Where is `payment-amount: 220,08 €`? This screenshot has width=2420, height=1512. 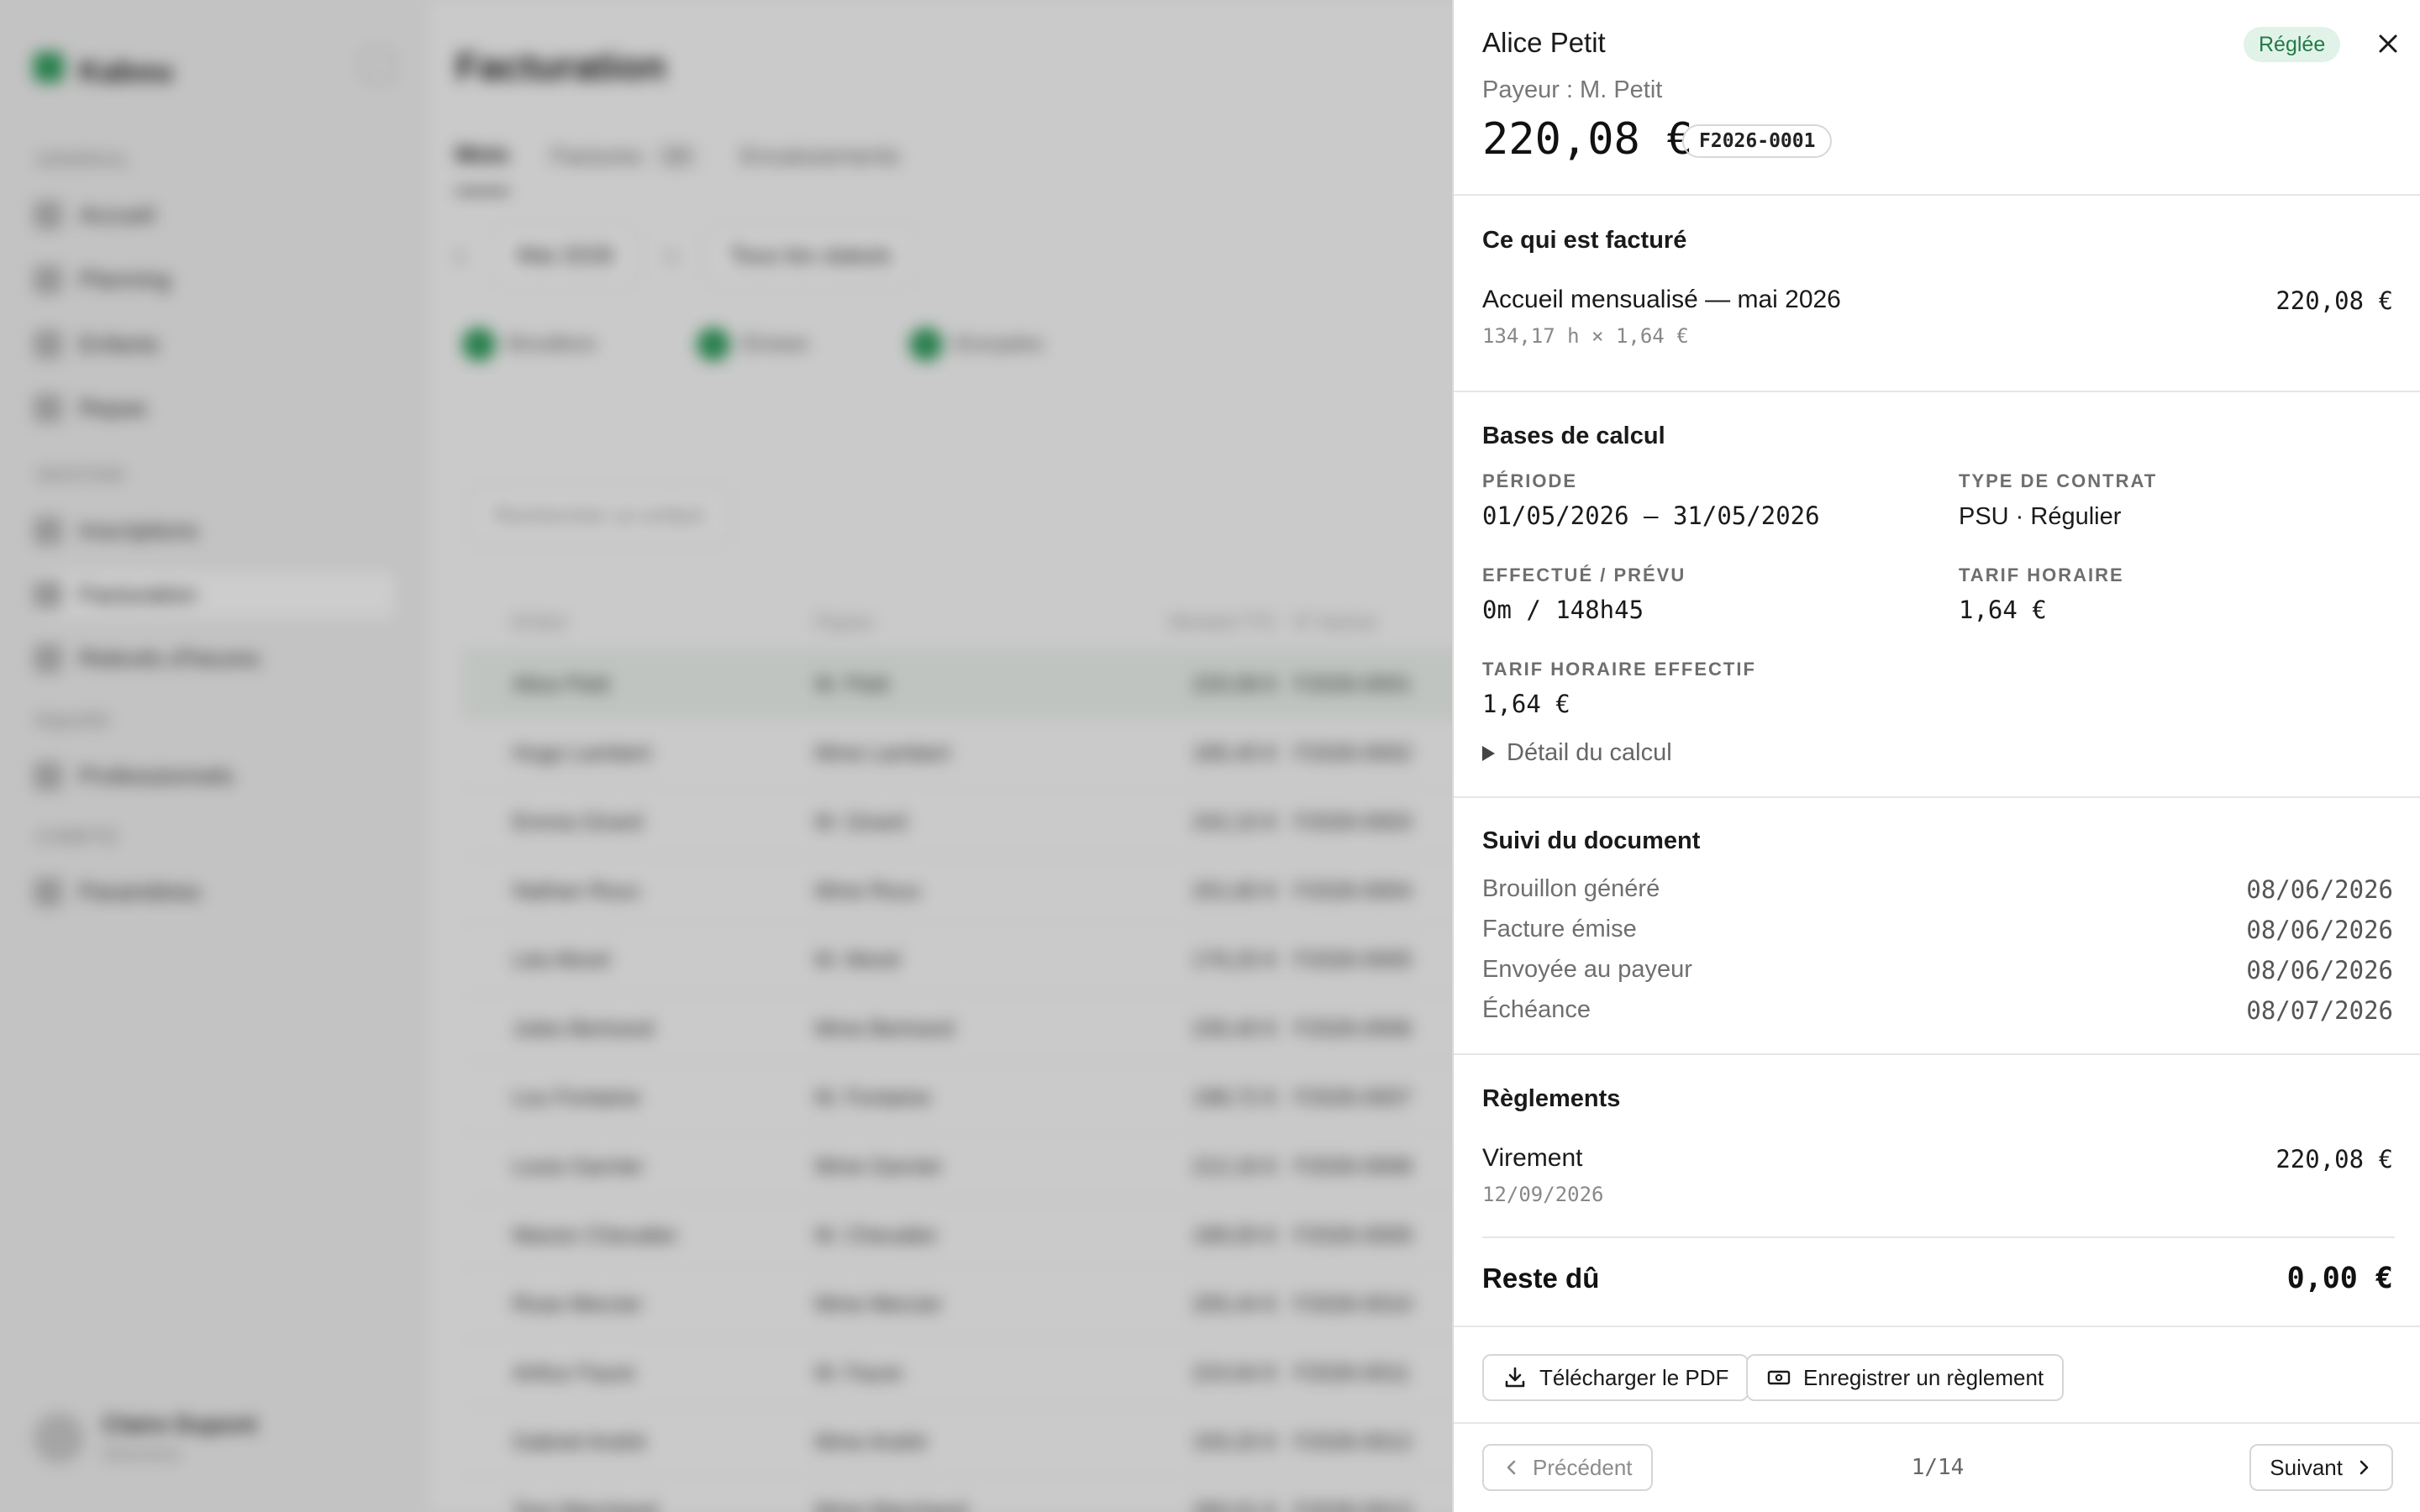 payment-amount: 220,08 € is located at coordinates (2334, 1159).